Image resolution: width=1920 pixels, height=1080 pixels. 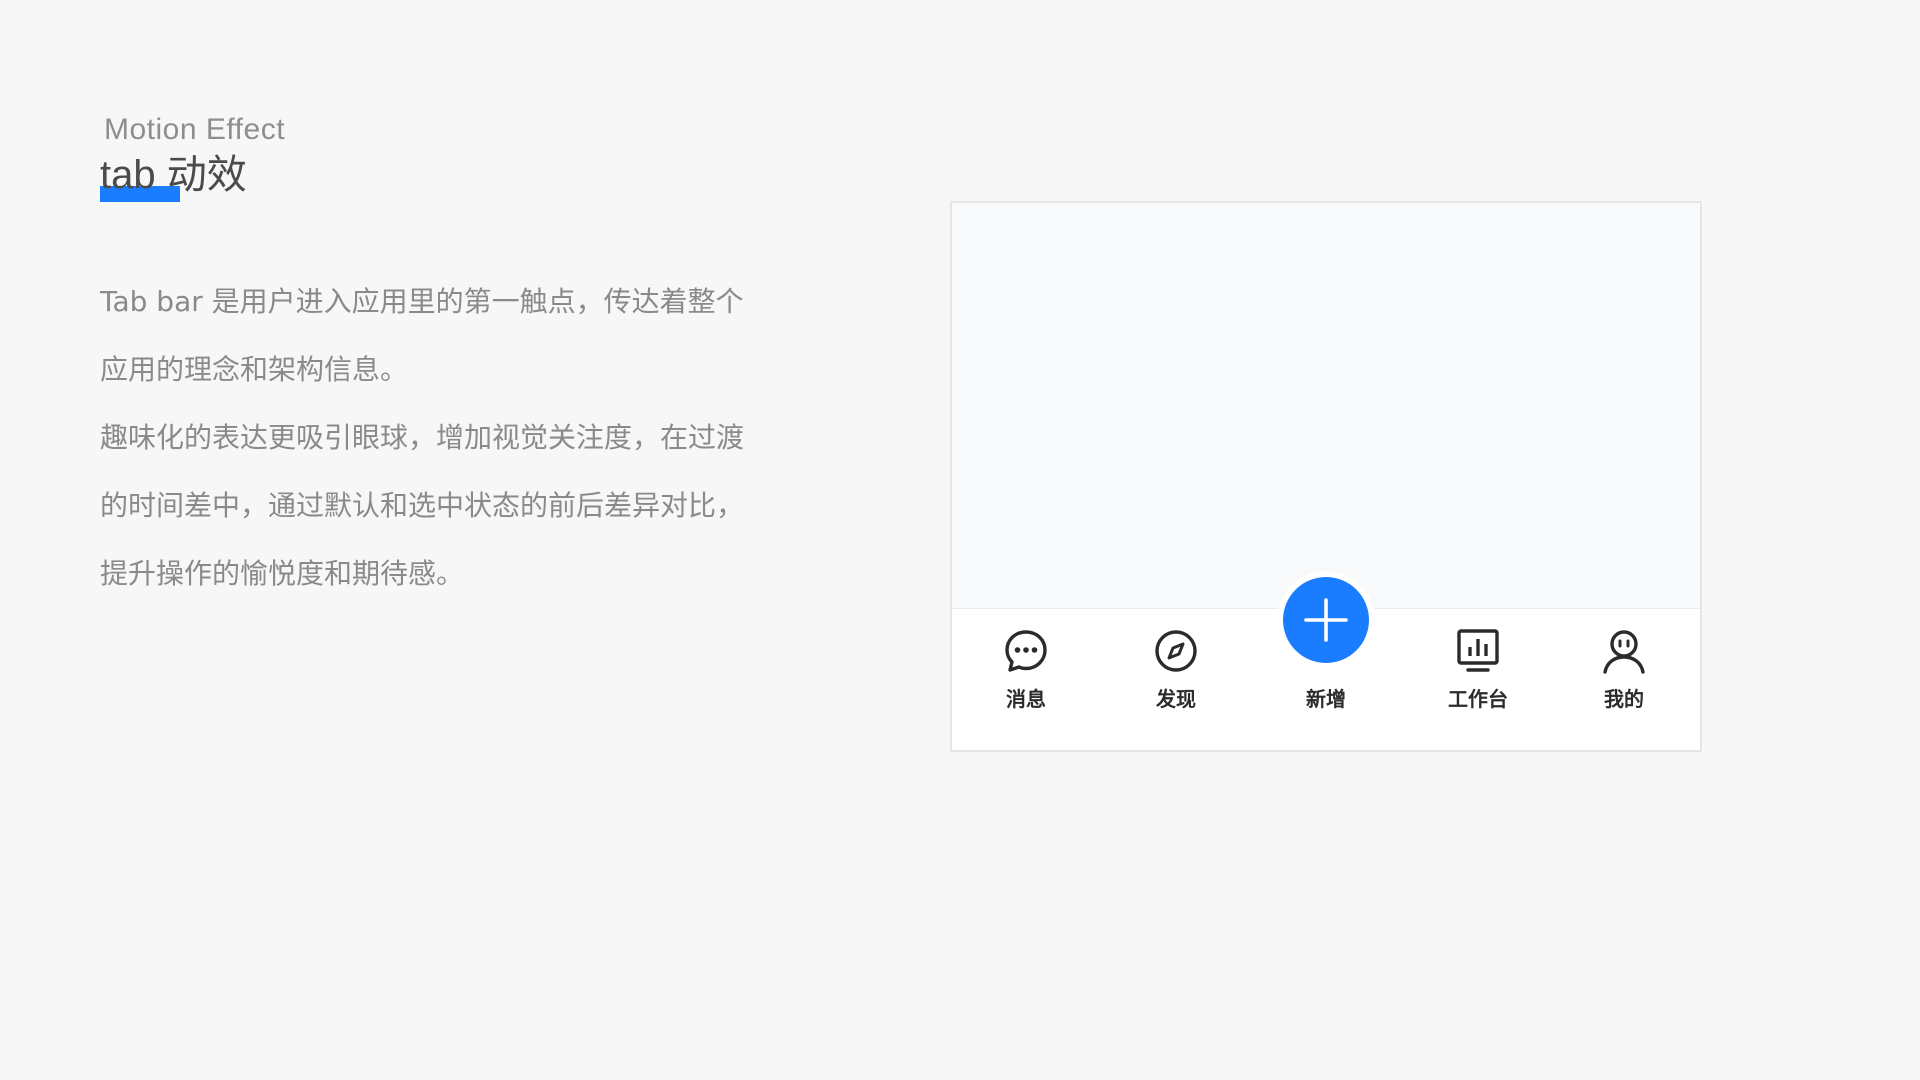 I want to click on description-line: 提升操作的愉悦度和期待感。, so click(x=282, y=573).